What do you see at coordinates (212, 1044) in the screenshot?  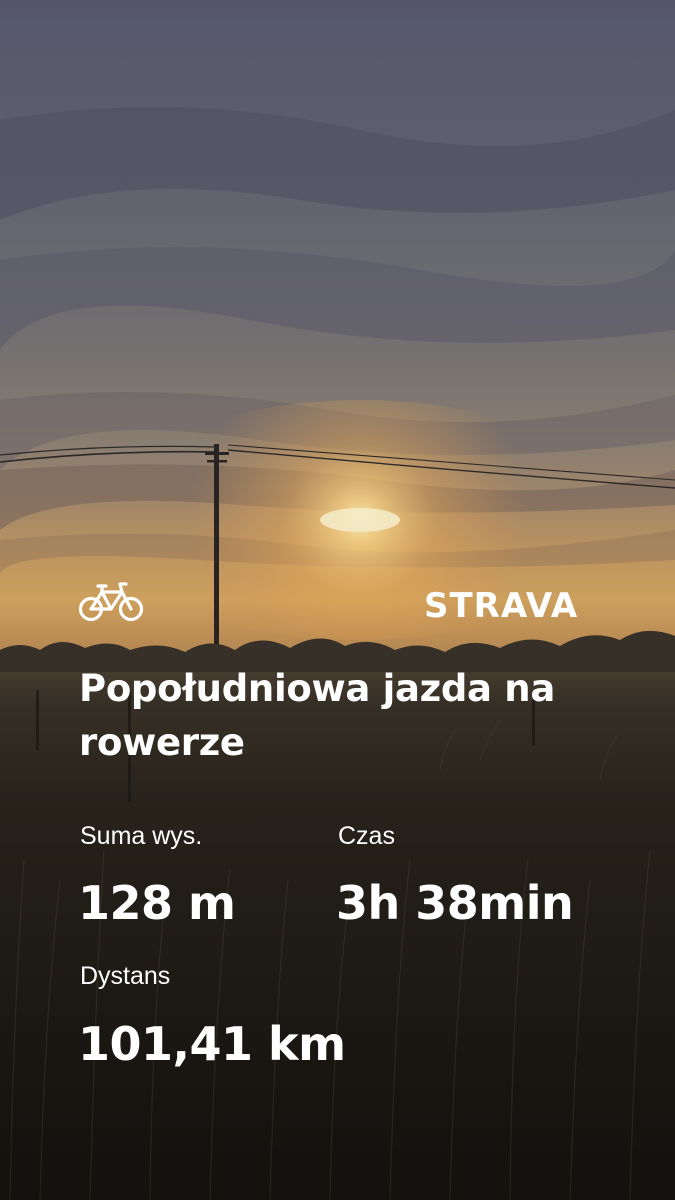 I see `distance-value: 101,41 km` at bounding box center [212, 1044].